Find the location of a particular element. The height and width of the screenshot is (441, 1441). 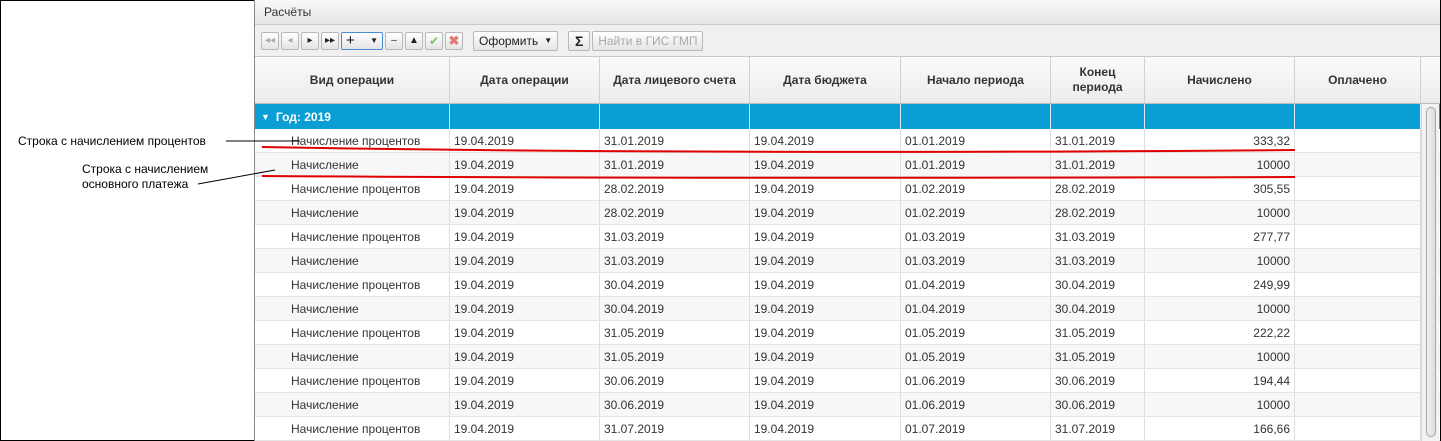

find-in-gis-button: Найти в ГИС ГМП is located at coordinates (648, 40).